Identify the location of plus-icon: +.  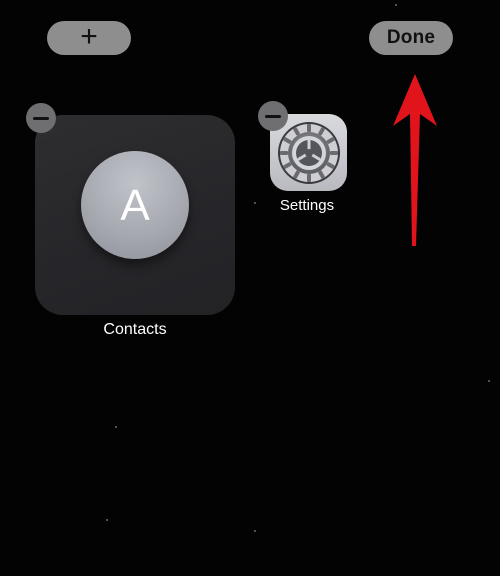
(89, 36).